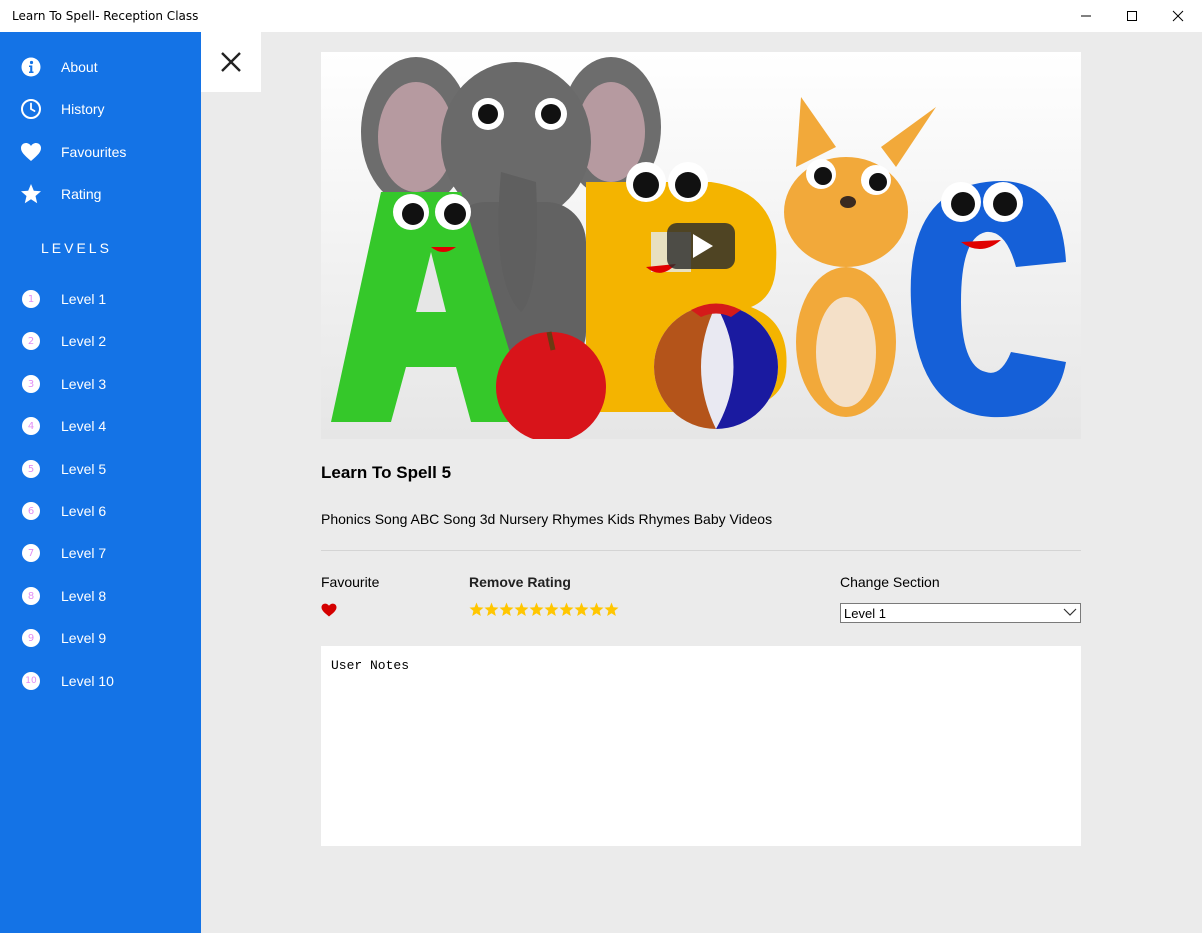 The height and width of the screenshot is (933, 1202). I want to click on sidebar-item-level-3: 3 Level 3, so click(100, 385).